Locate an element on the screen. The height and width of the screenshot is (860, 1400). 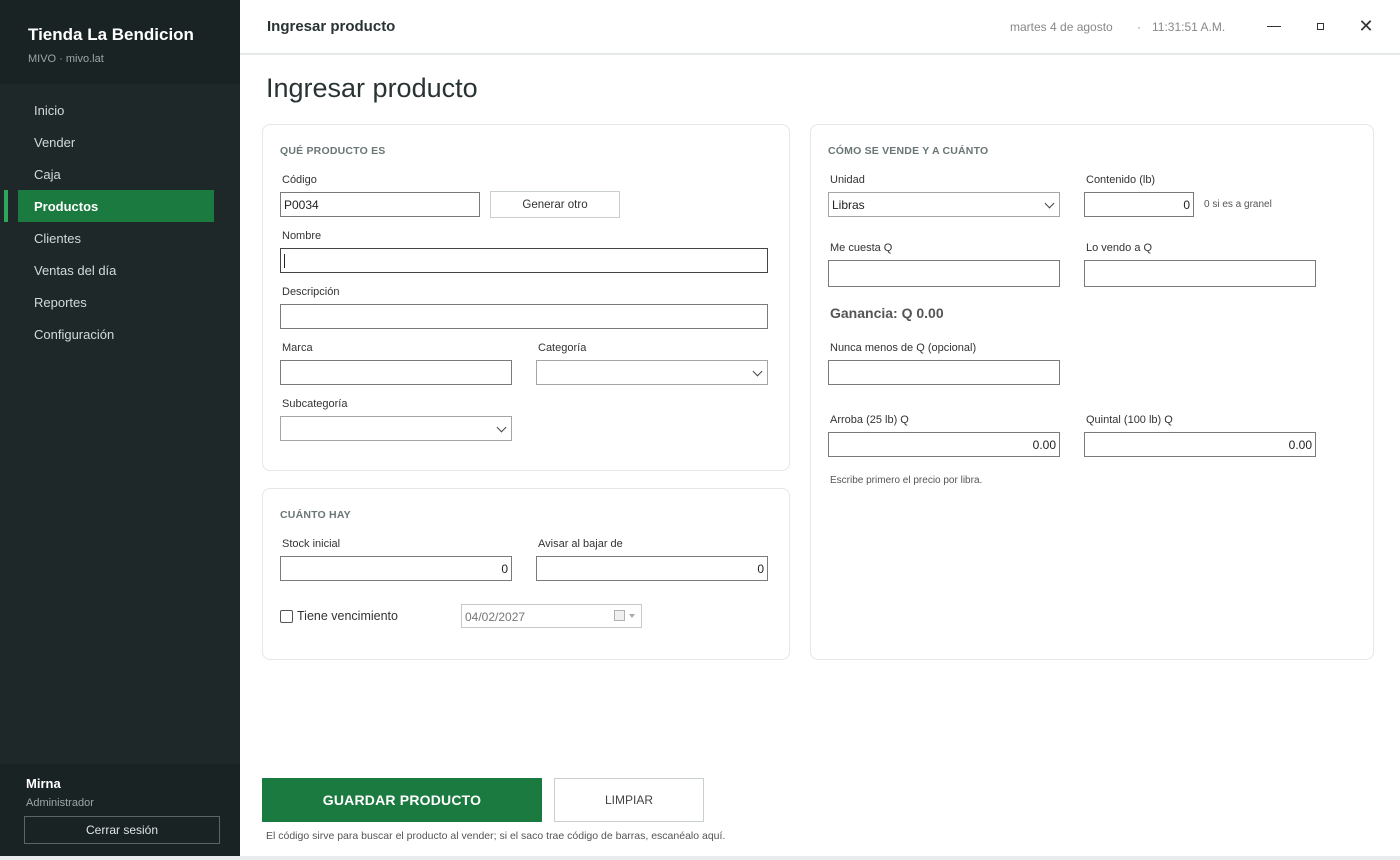
current-date: martes 4 de agosto is located at coordinates (1061, 27).